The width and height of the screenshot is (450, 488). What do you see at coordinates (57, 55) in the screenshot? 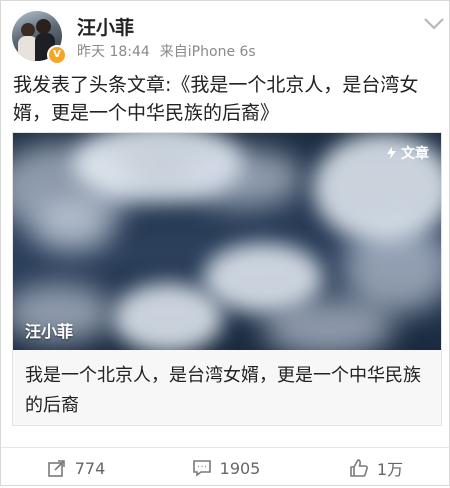
I see `verified-badge-icon: V` at bounding box center [57, 55].